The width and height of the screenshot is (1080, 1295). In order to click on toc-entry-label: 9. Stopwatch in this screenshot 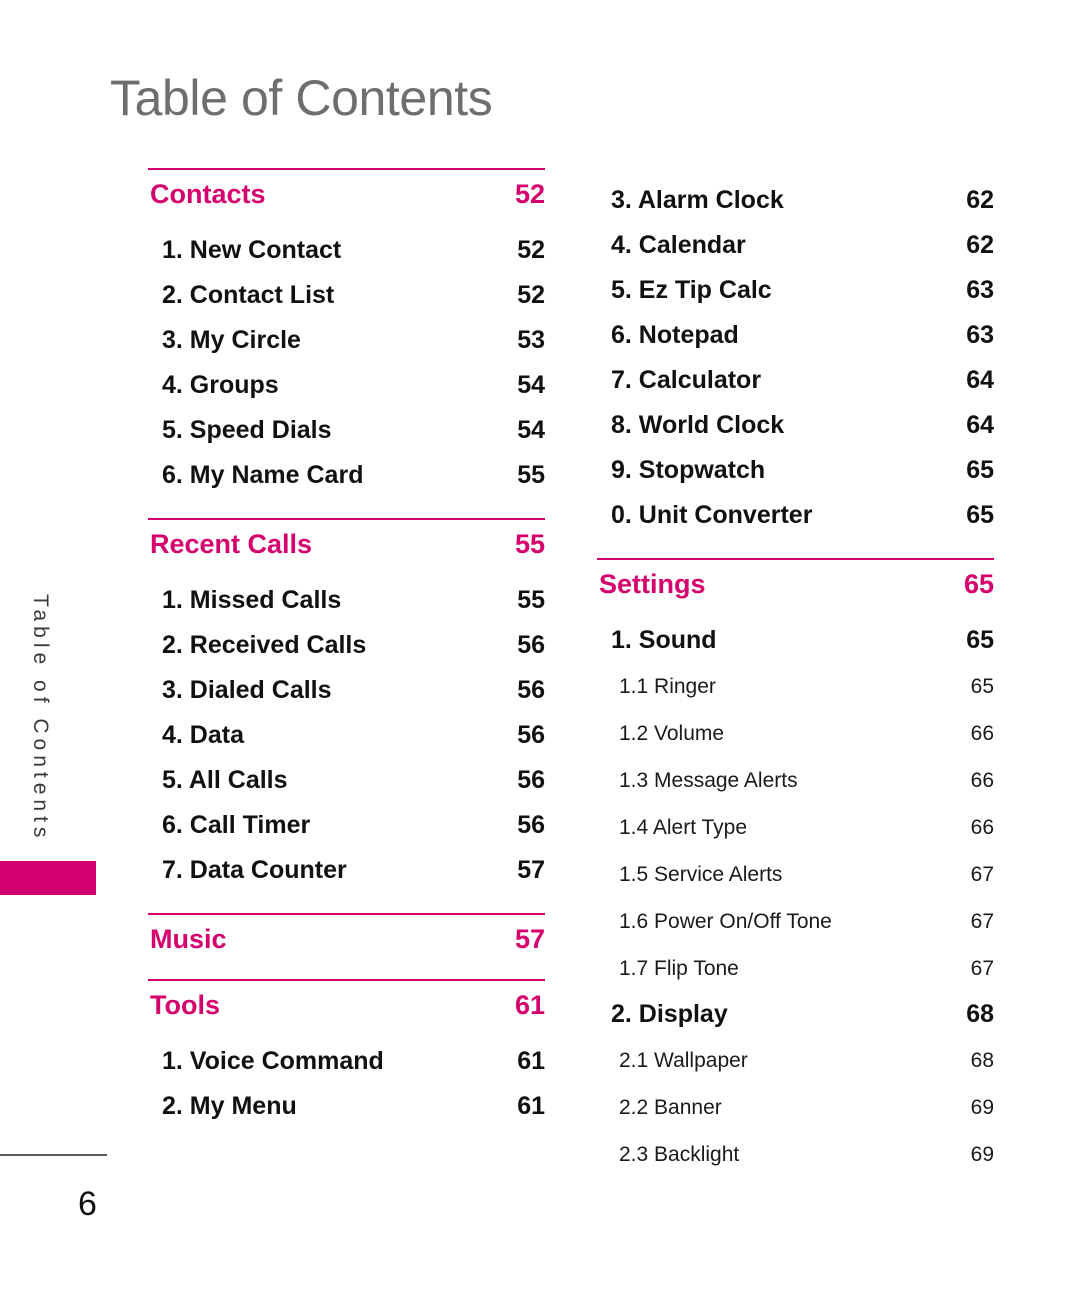, I will do `click(688, 470)`.